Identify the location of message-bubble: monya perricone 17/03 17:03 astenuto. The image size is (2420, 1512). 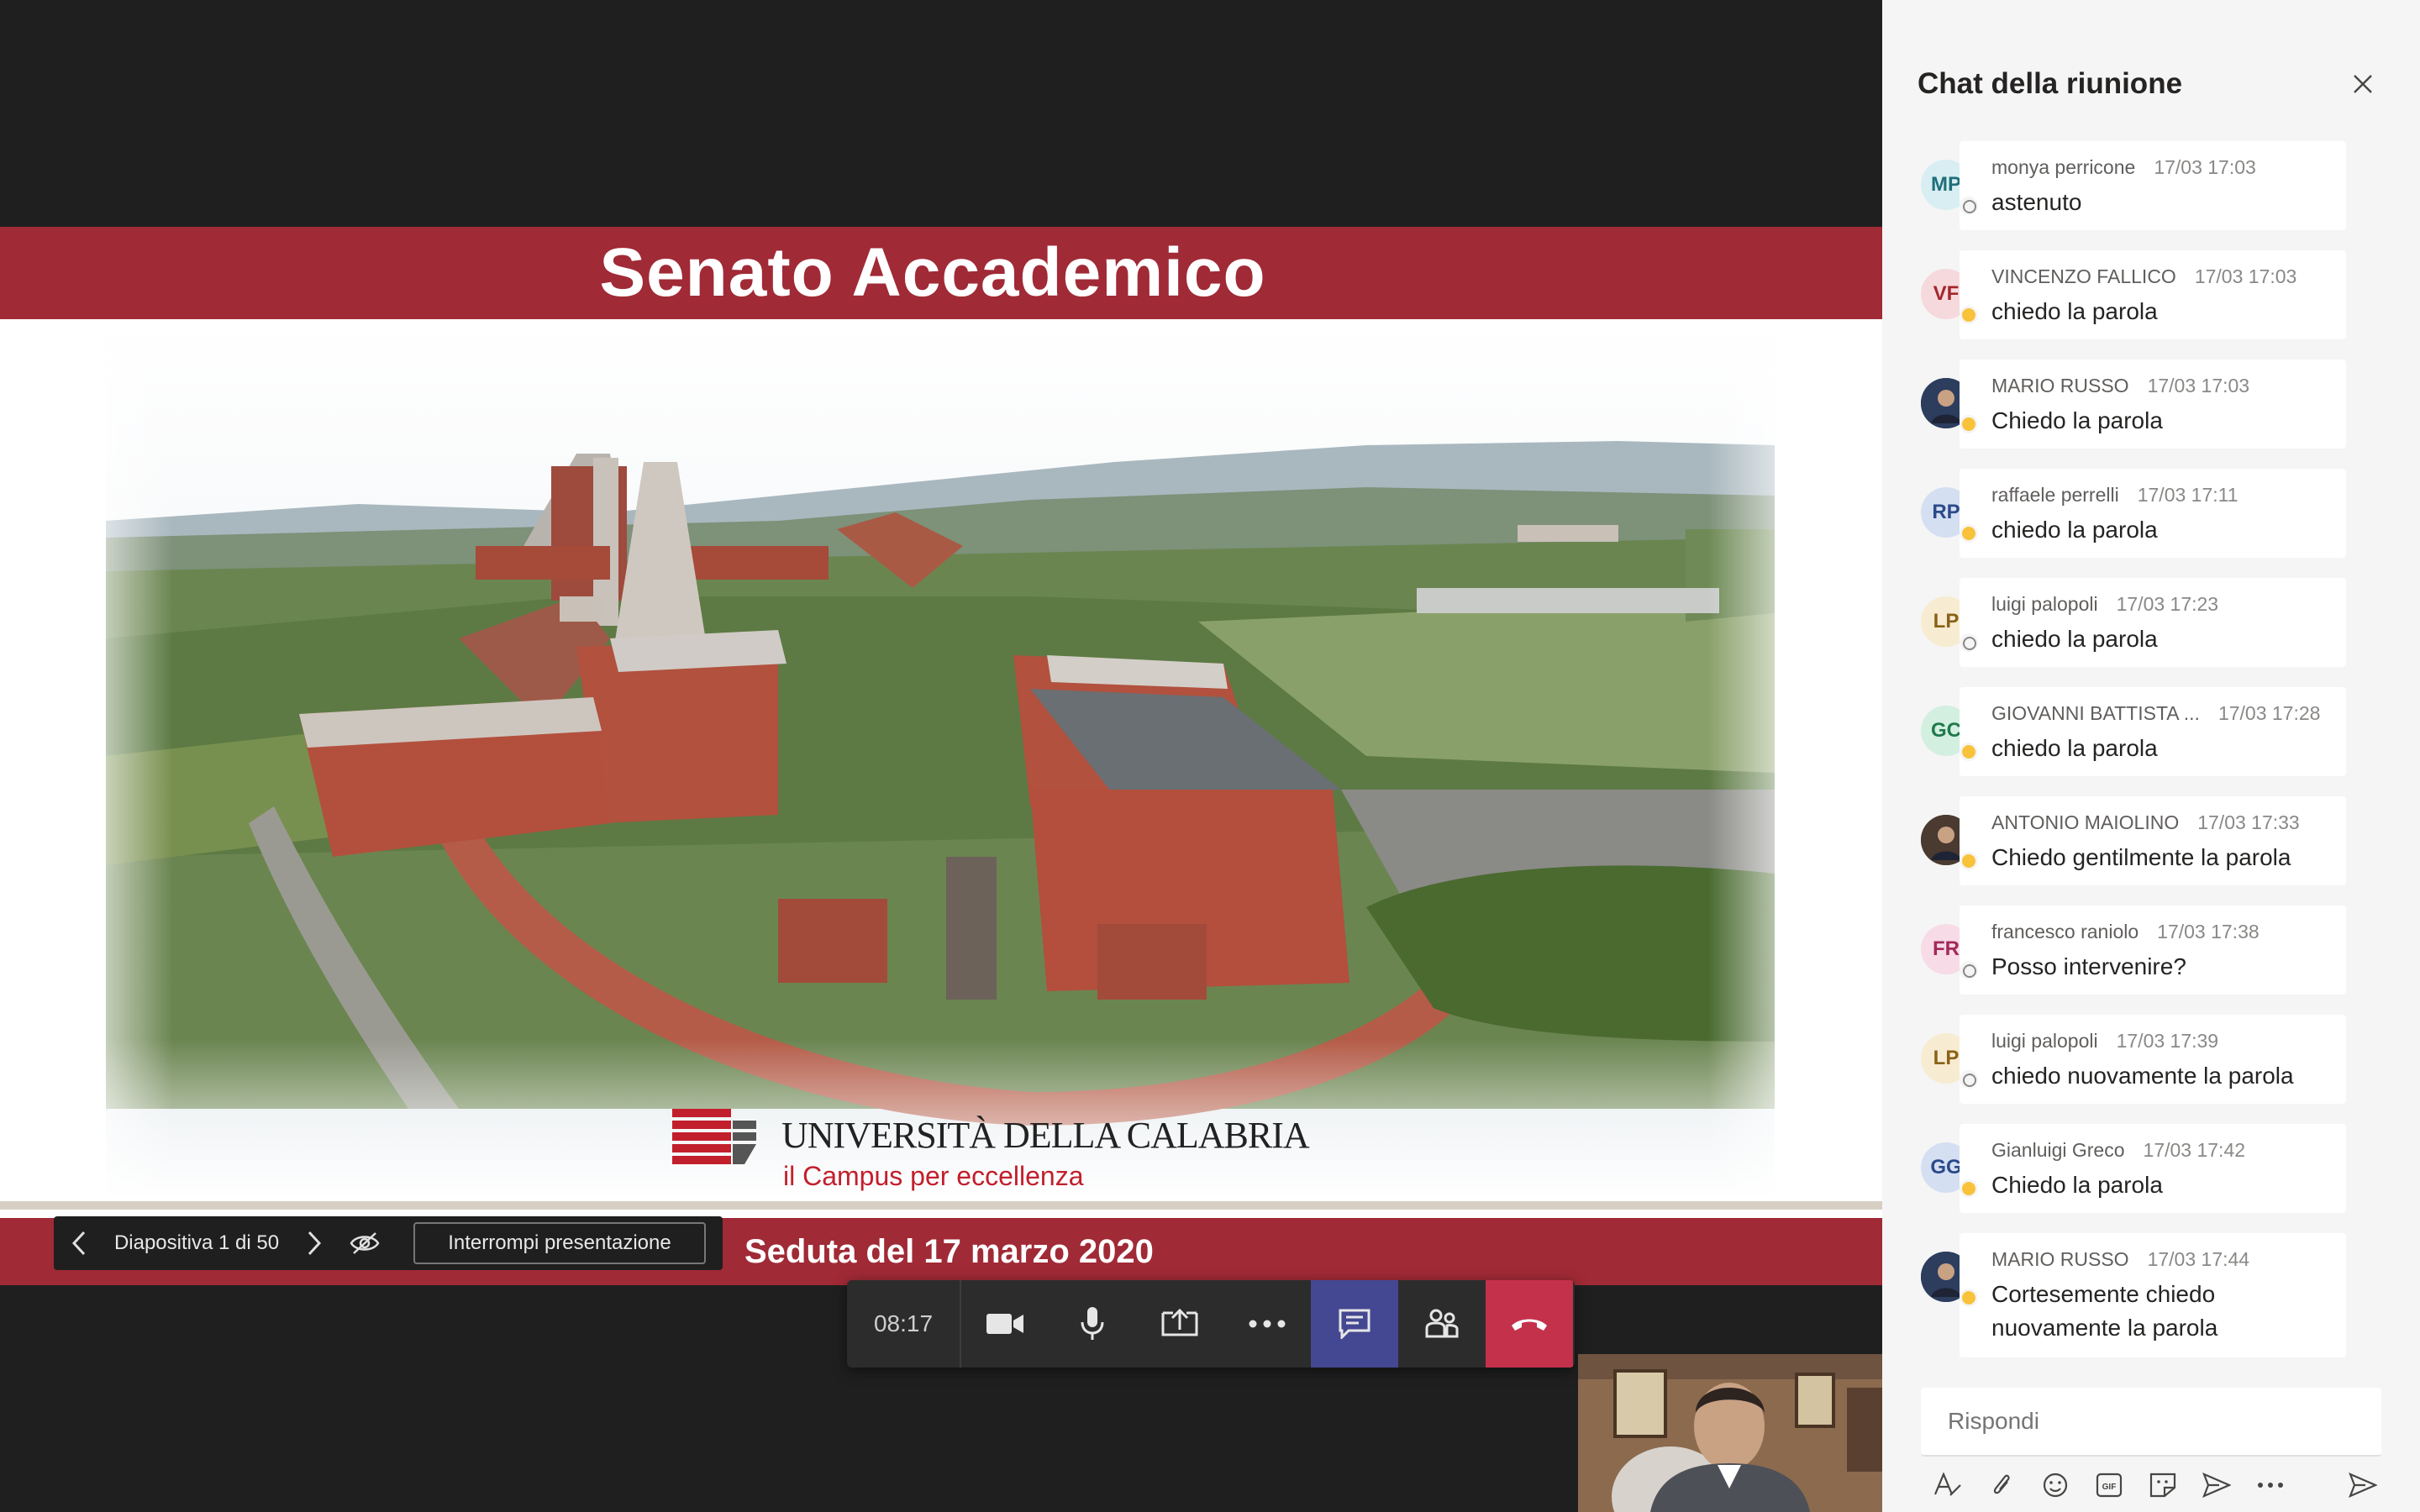
(2153, 185).